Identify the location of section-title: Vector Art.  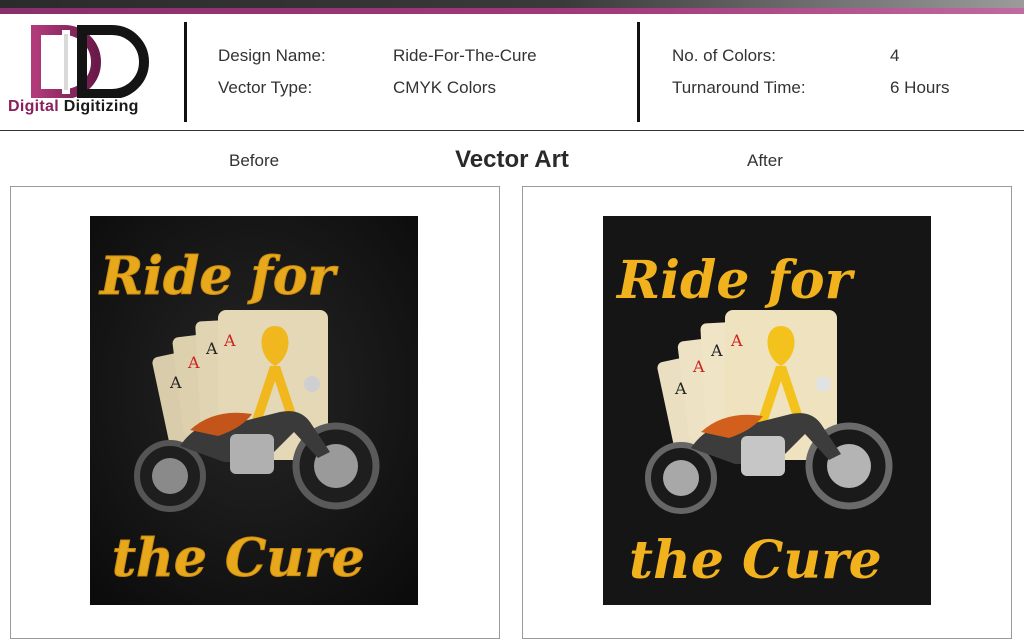
(512, 159).